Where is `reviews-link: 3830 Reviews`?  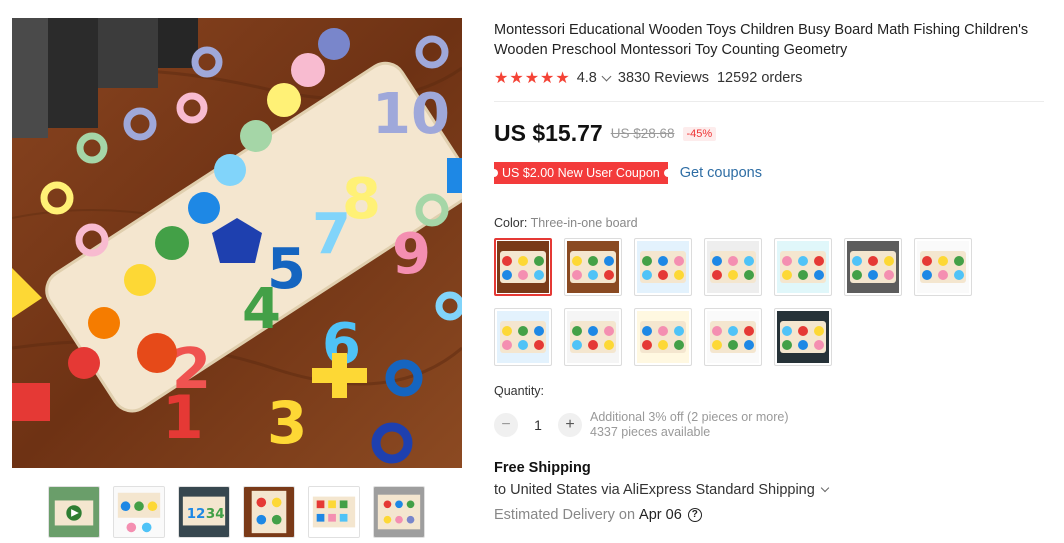
reviews-link: 3830 Reviews is located at coordinates (663, 78).